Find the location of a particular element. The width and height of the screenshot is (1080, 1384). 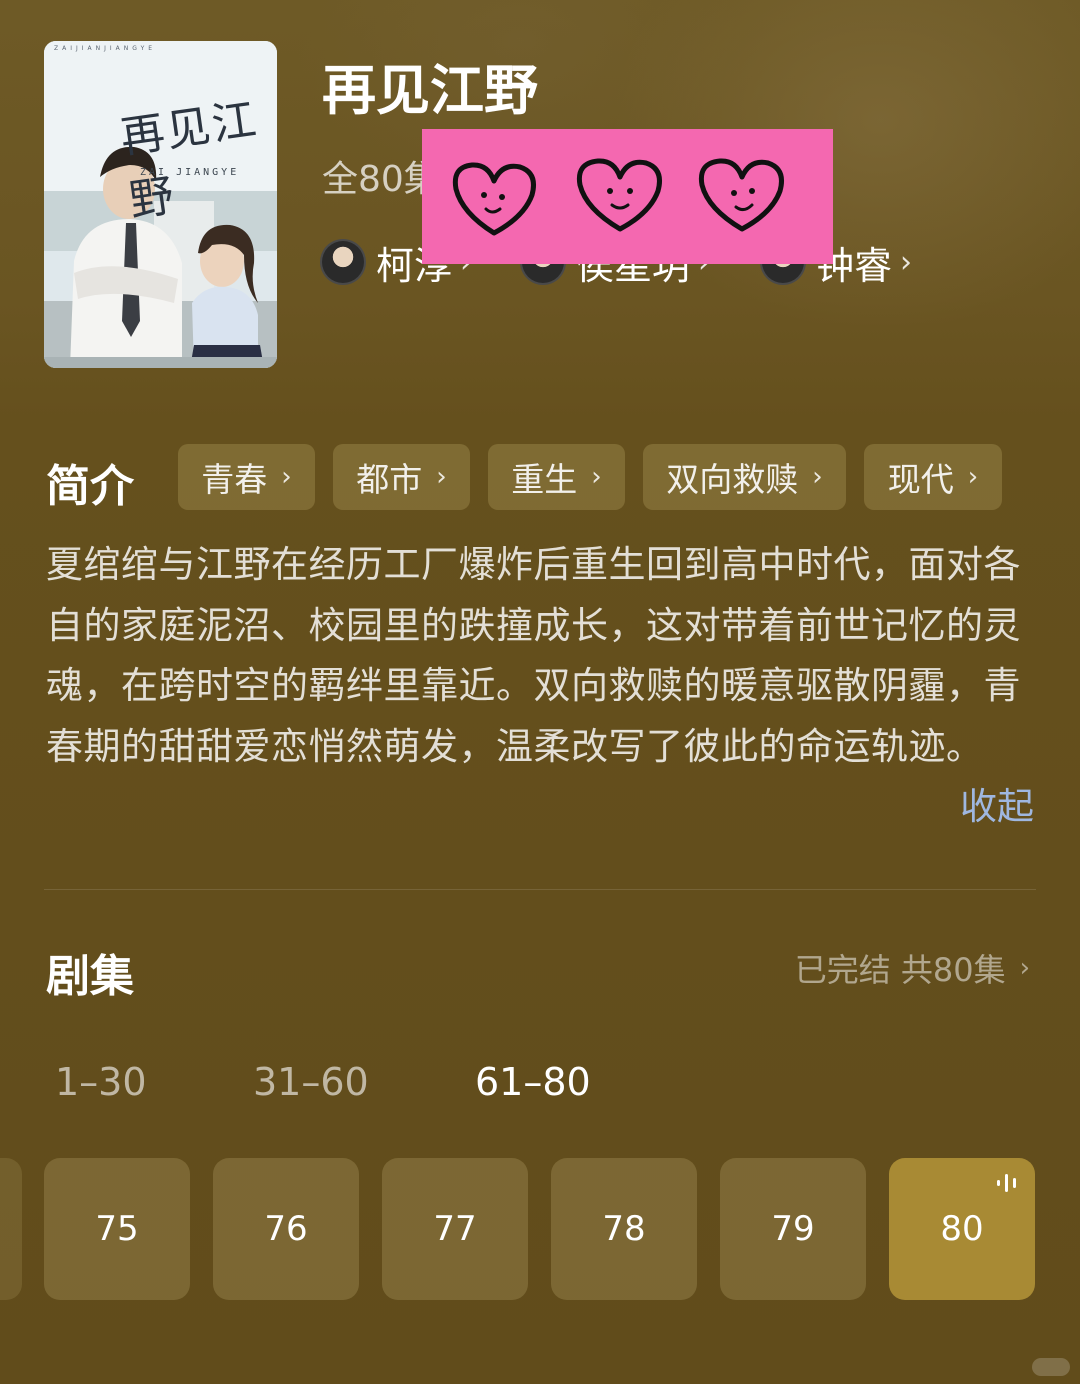

tag-modern: 现代 › is located at coordinates (933, 477).